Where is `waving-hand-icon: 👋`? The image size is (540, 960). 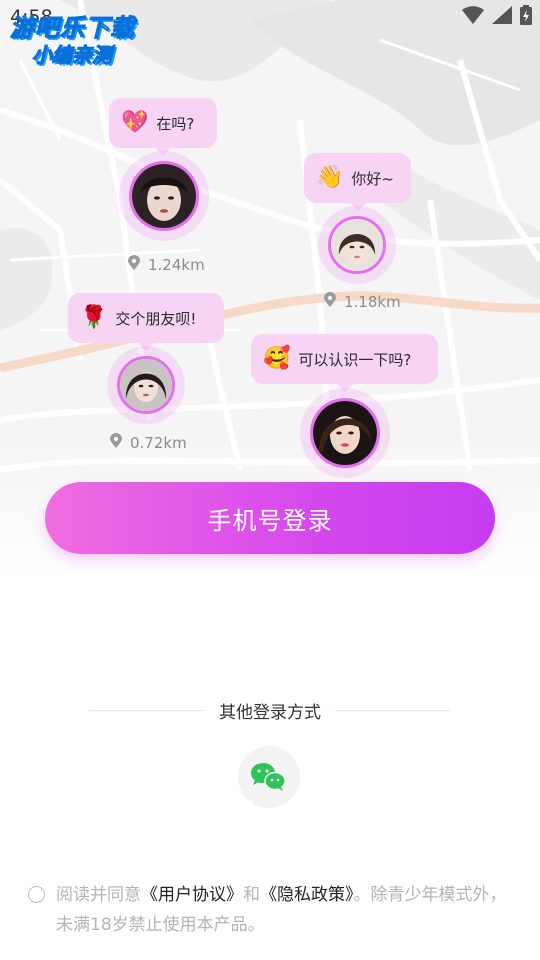
waving-hand-icon: 👋 is located at coordinates (330, 177).